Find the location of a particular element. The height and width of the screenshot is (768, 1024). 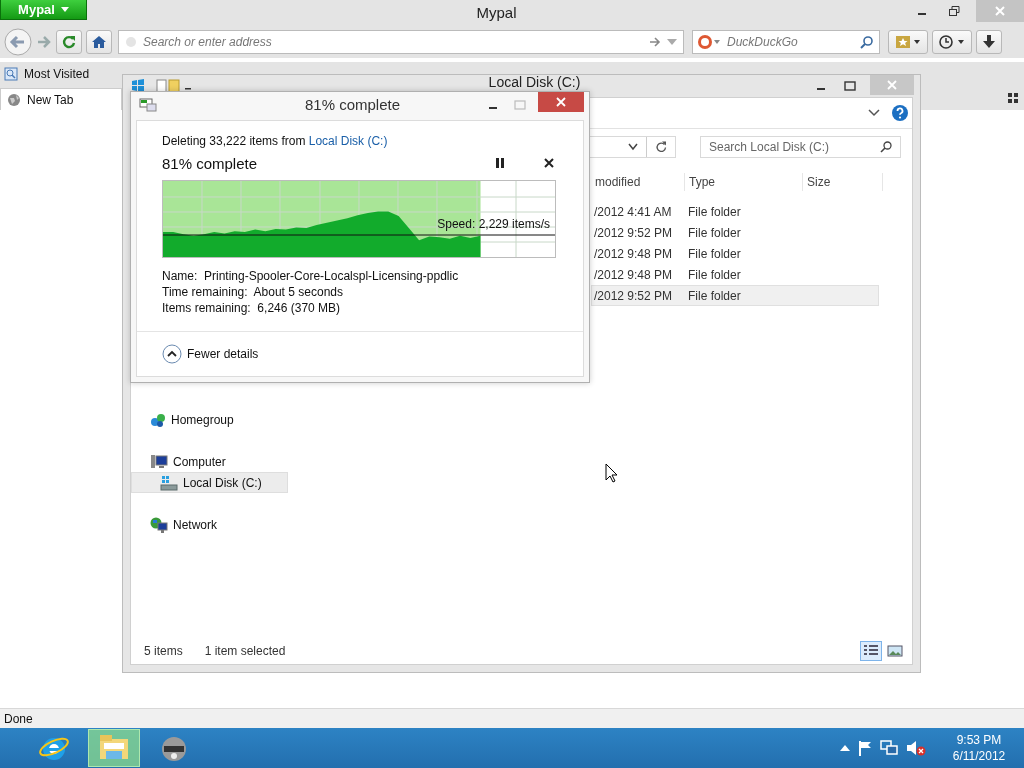

expand-ribbon-icon is located at coordinates (874, 113).